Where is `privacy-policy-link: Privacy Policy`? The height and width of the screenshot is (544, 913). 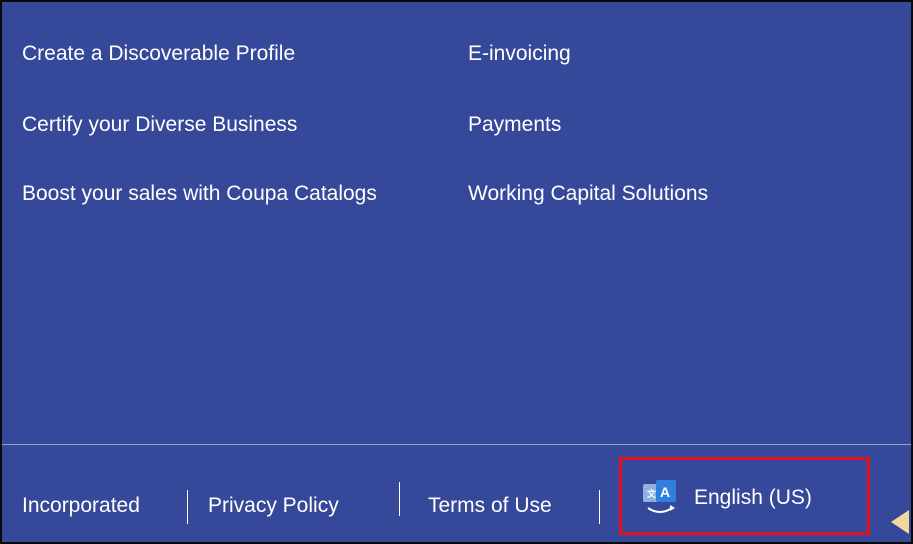 privacy-policy-link: Privacy Policy is located at coordinates (273, 506).